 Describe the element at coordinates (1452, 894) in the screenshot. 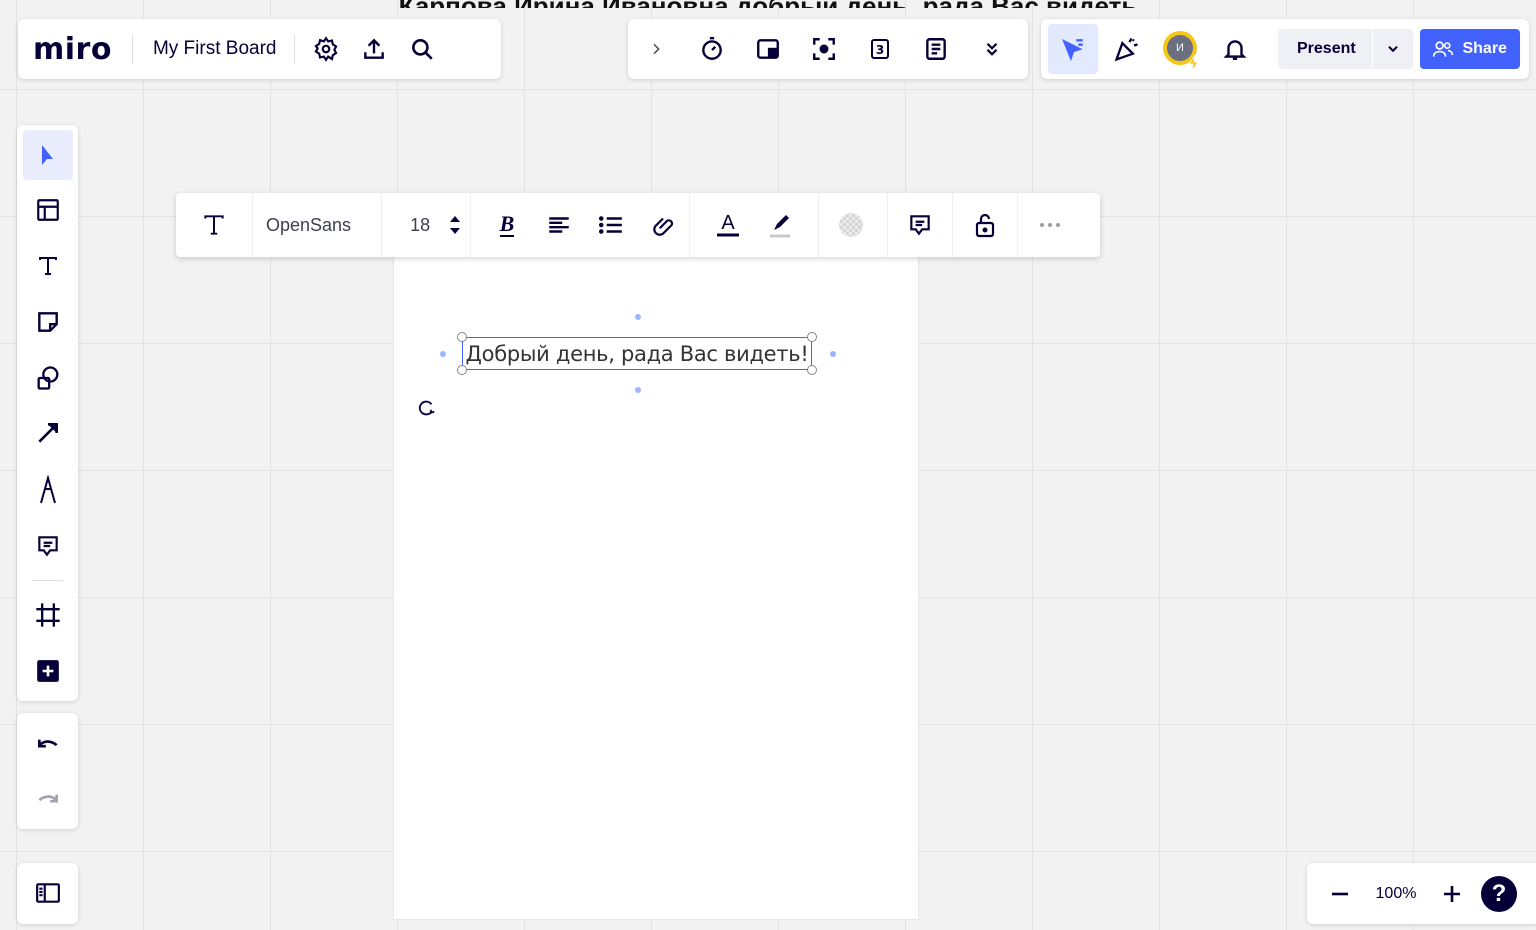

I see `zoom-in-icon` at that location.